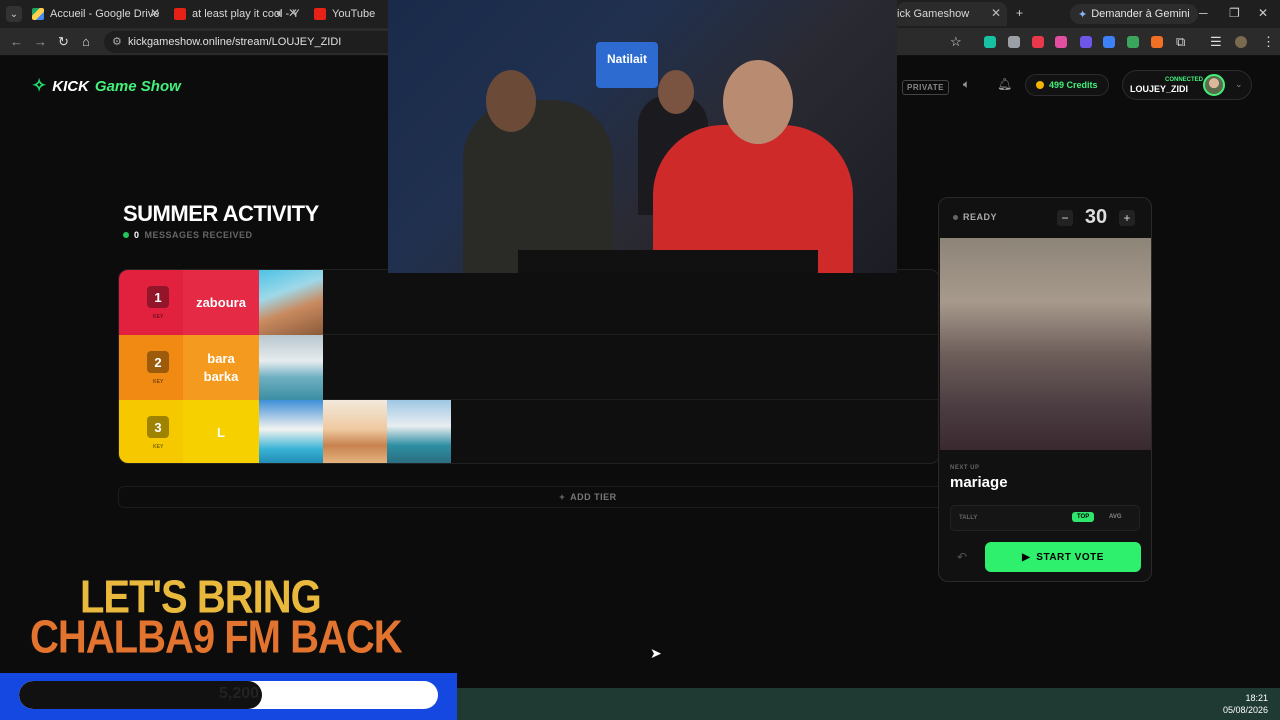  I want to click on home-icon: ⌂, so click(86, 41).